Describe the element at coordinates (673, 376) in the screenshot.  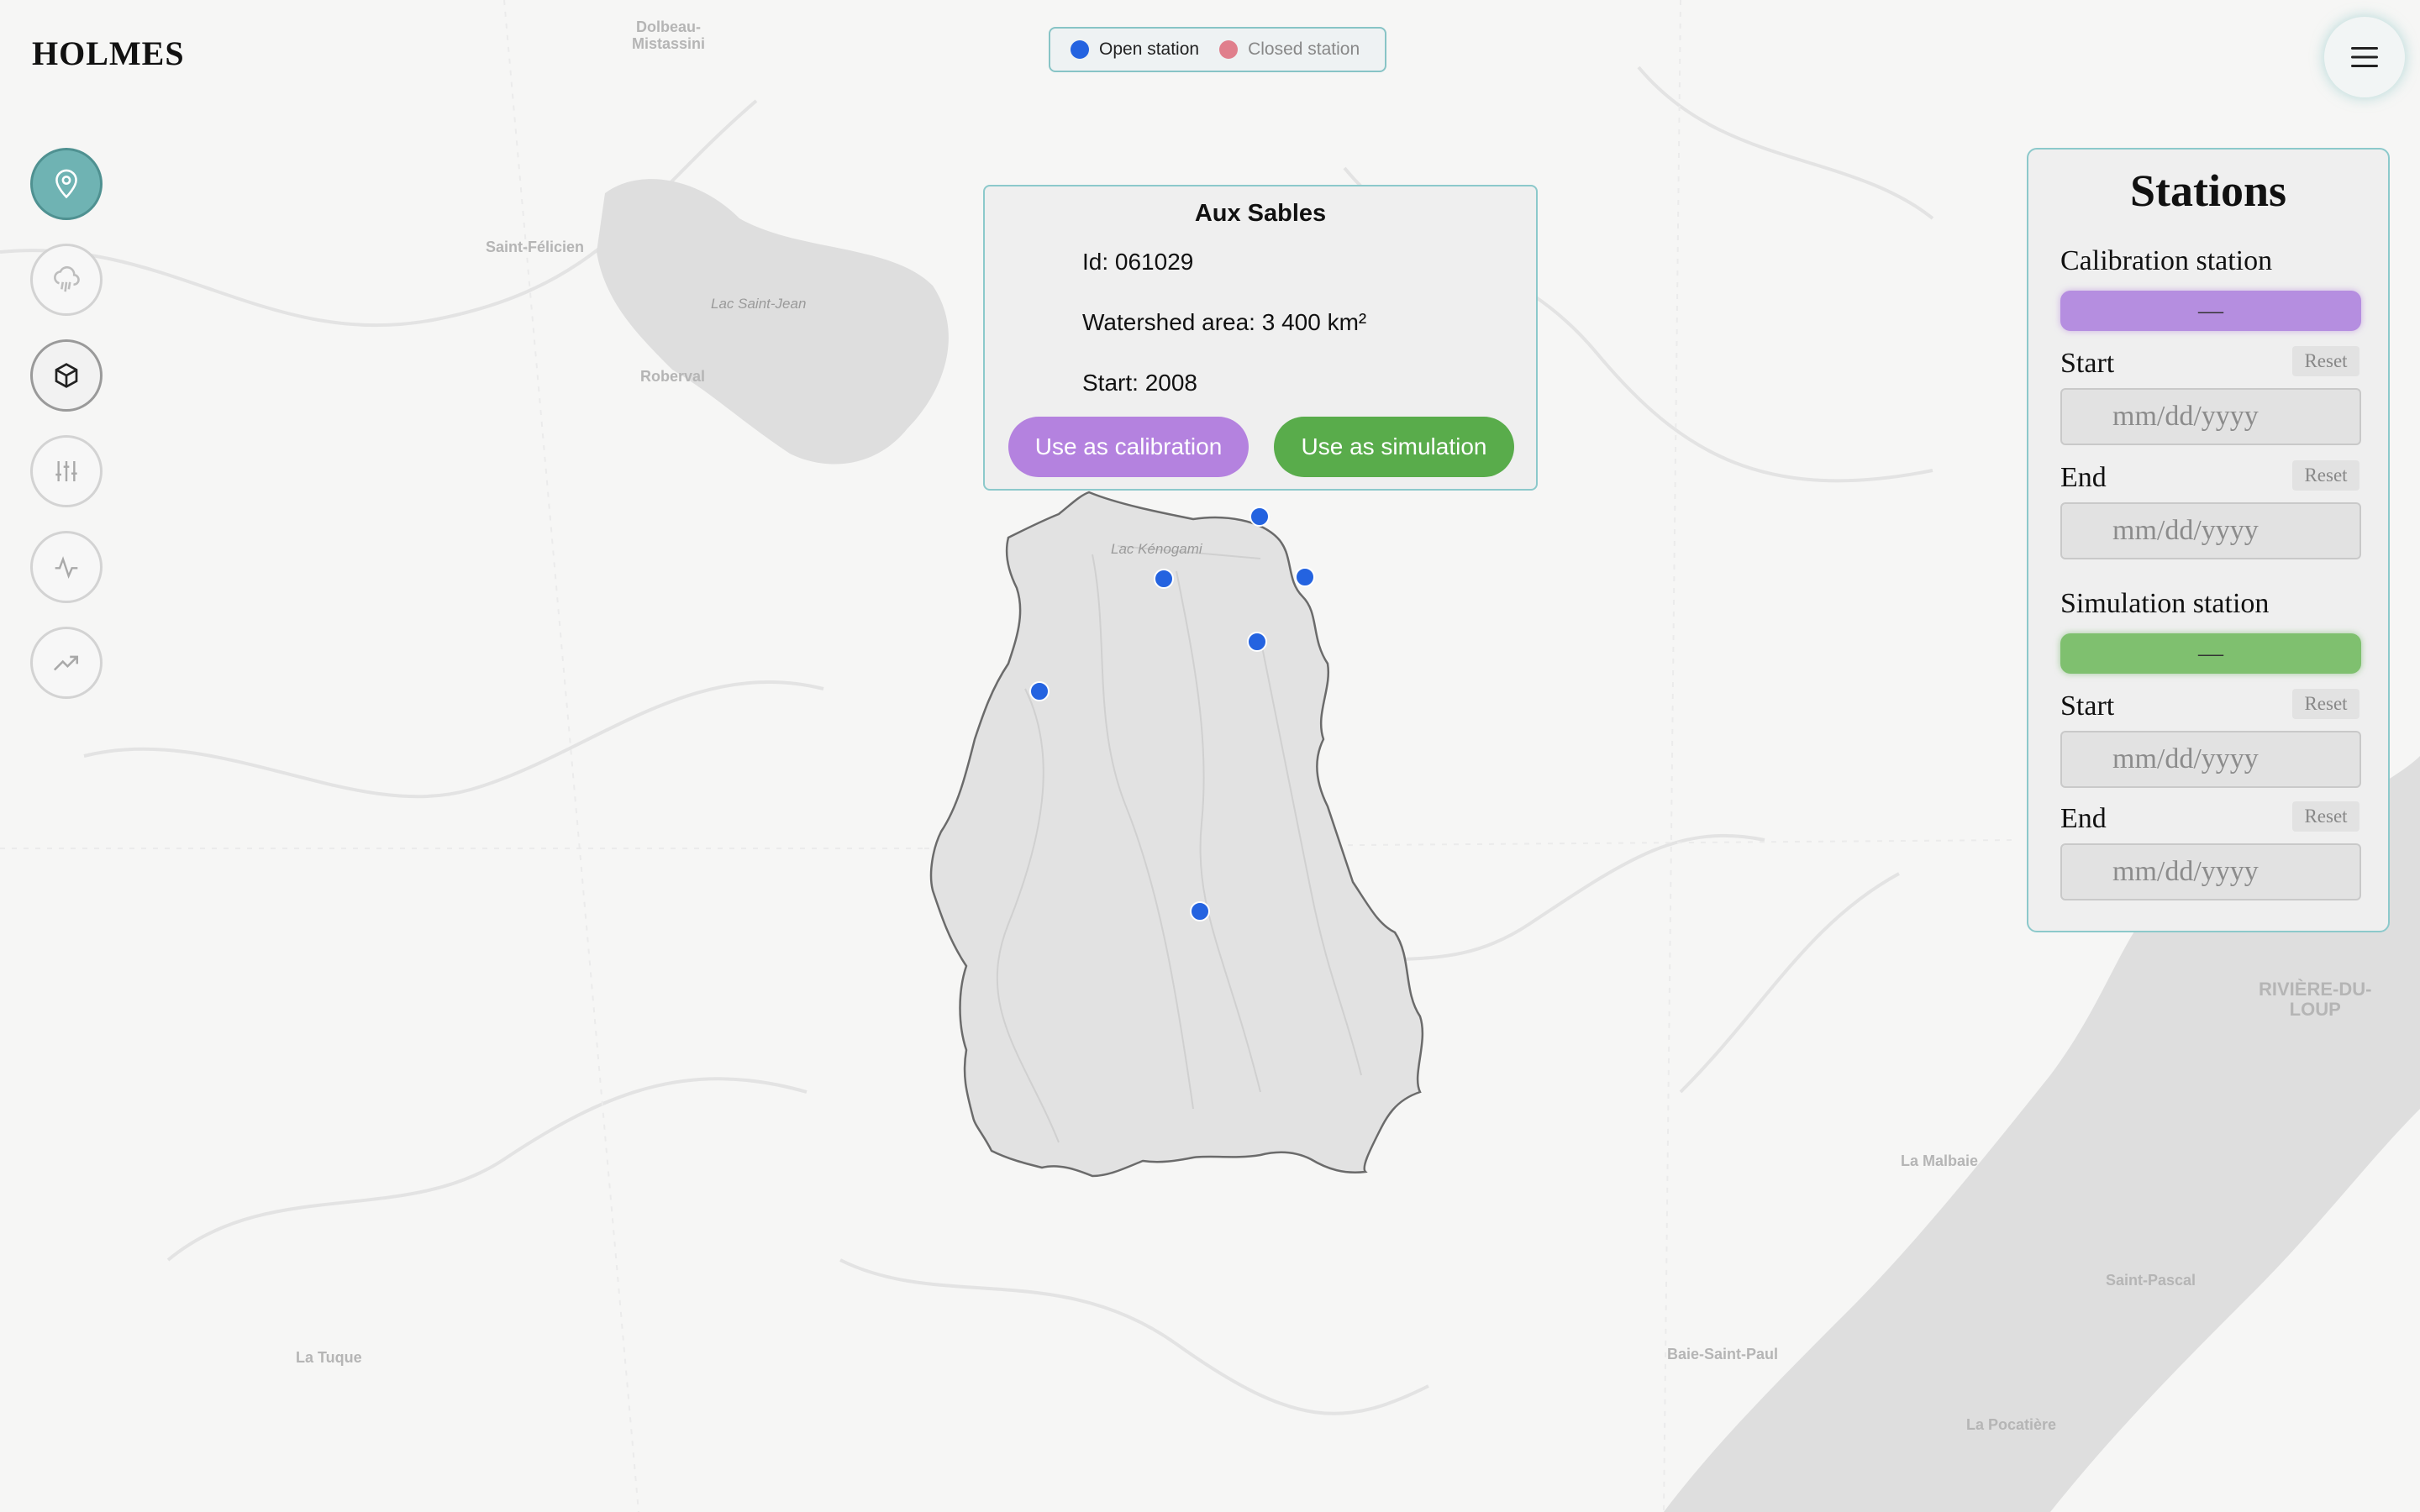
I see `place-label: Roberval` at that location.